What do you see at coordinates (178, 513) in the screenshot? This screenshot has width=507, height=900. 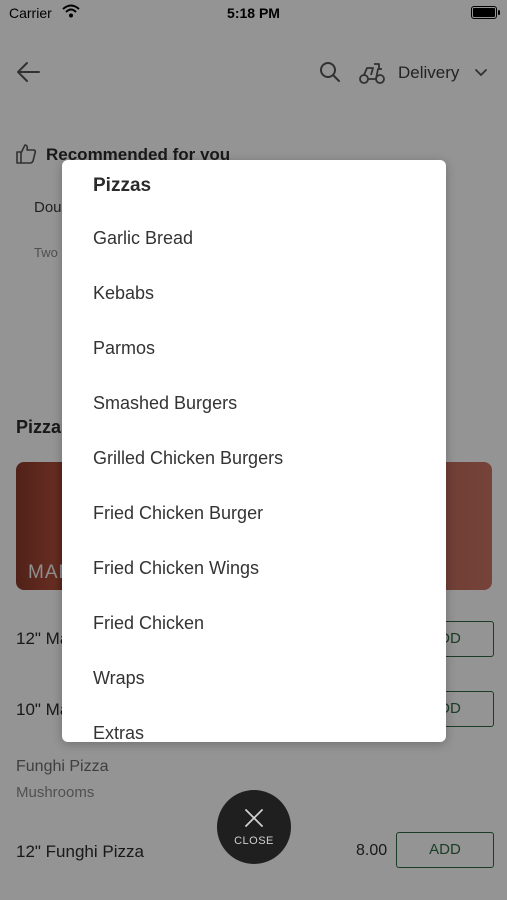 I see `picker-item: Fried Chicken Burger` at bounding box center [178, 513].